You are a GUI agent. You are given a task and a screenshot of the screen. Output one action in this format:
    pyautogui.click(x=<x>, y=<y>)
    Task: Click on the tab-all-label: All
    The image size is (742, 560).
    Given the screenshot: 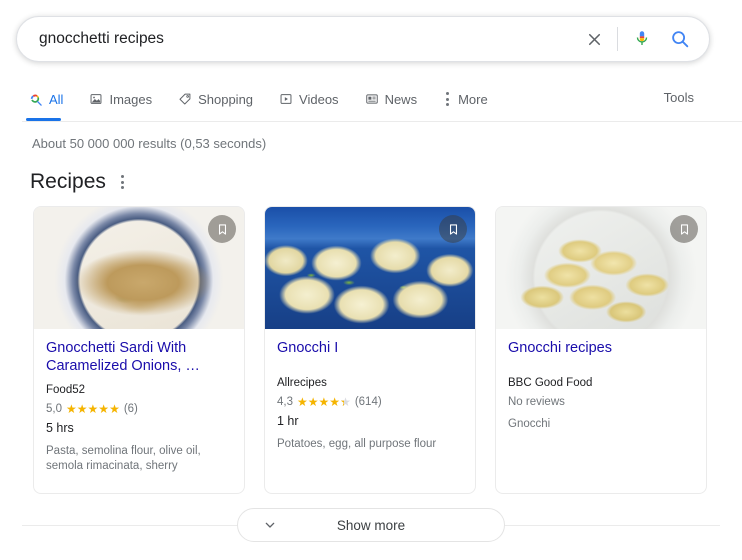 What is the action you would take?
    pyautogui.click(x=56, y=99)
    